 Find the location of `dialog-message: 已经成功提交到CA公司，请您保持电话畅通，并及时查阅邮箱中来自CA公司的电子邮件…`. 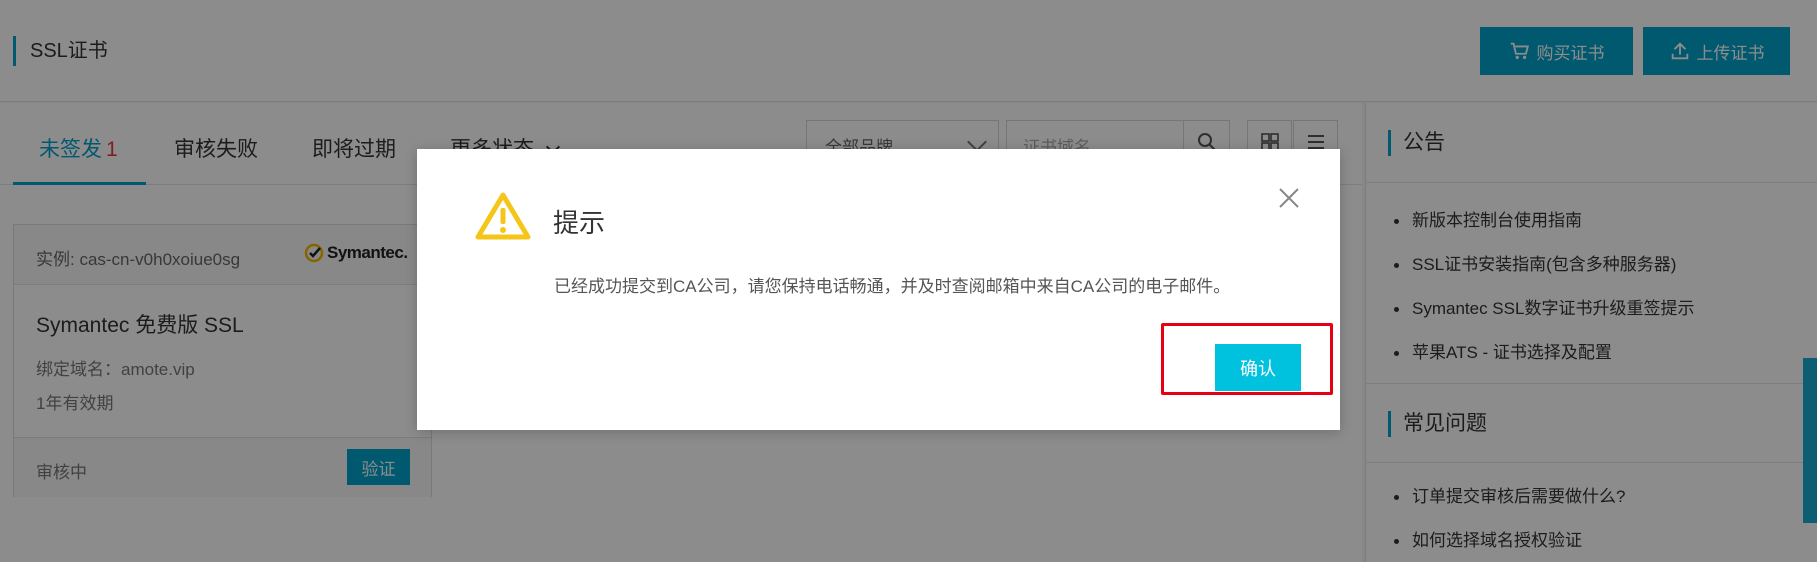

dialog-message: 已经成功提交到CA公司，请您保持电话畅通，并及时查阅邮箱中来自CA公司的电子邮件… is located at coordinates (892, 286).